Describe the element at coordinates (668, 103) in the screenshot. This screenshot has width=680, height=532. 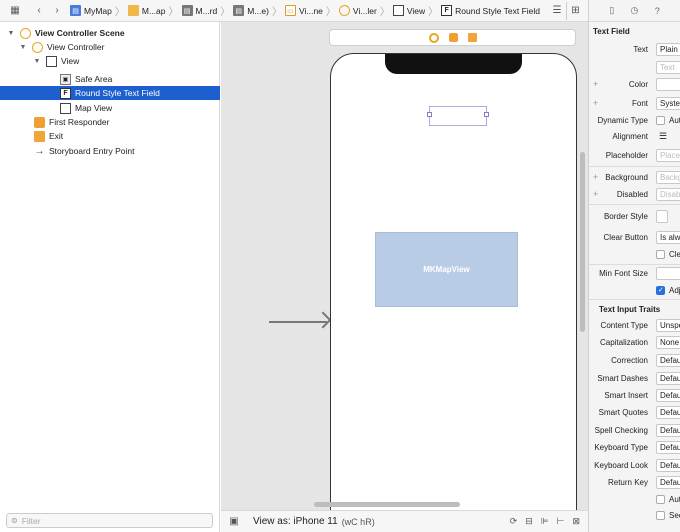
I see `font-field: System` at that location.